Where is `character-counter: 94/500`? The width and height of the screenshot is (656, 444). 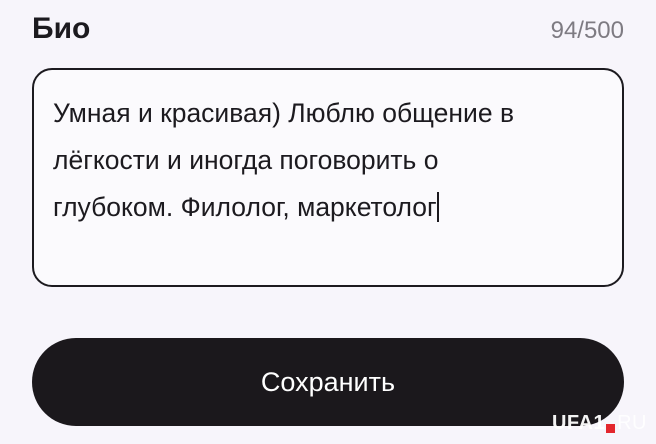
character-counter: 94/500 is located at coordinates (587, 30).